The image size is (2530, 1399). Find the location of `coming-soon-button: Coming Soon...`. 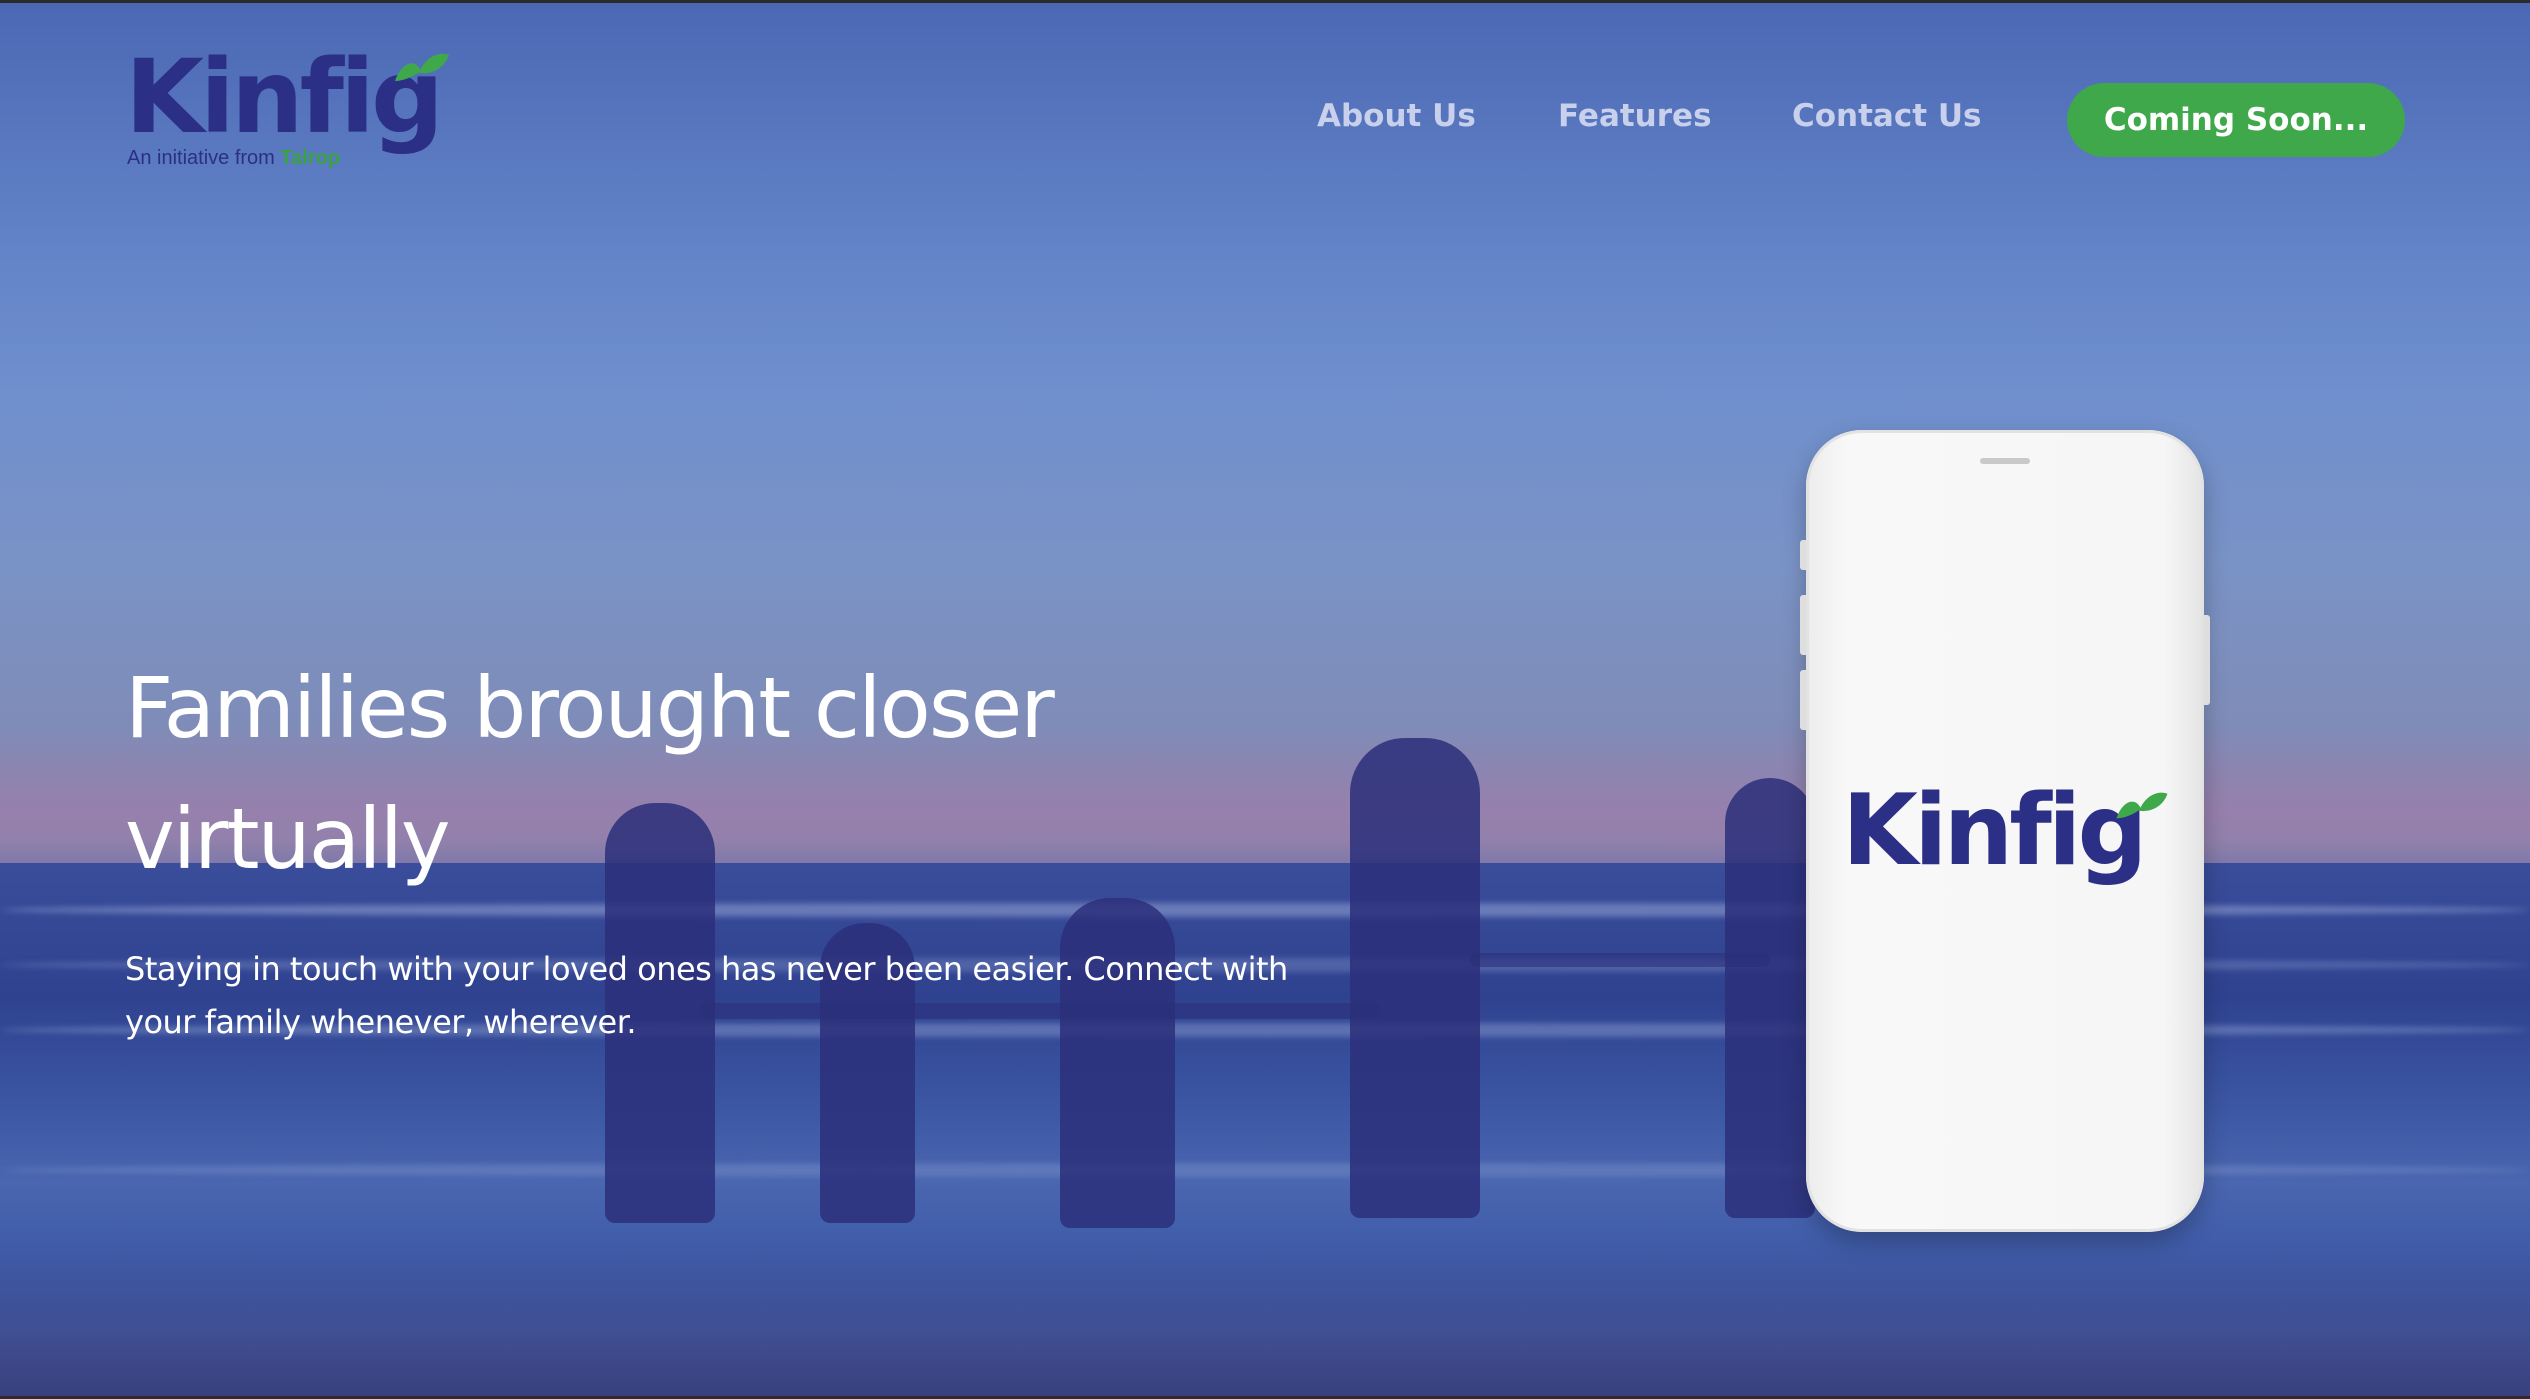

coming-soon-button: Coming Soon... is located at coordinates (2236, 120).